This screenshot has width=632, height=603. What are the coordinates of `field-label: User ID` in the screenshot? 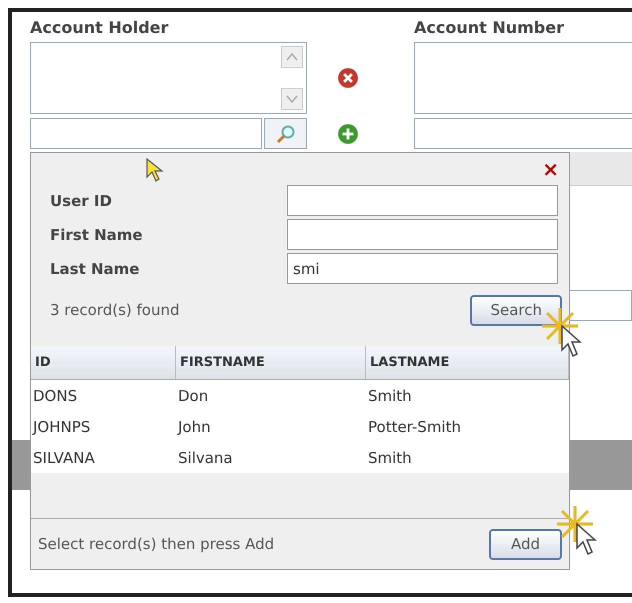 It's located at (81, 201).